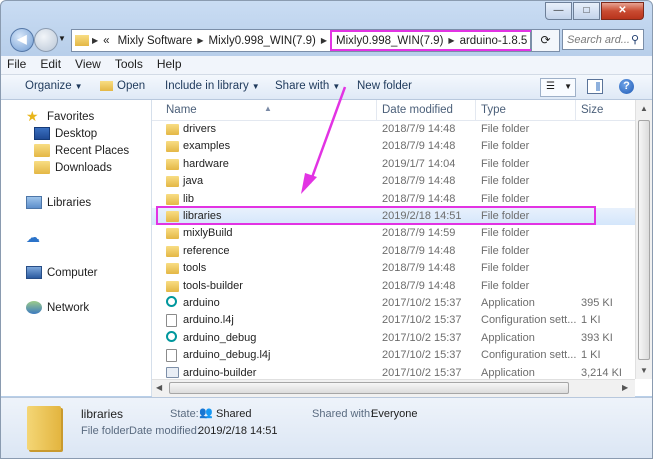 Image resolution: width=653 pixels, height=459 pixels. I want to click on file-date: 2019/1/7 14:04, so click(419, 163).